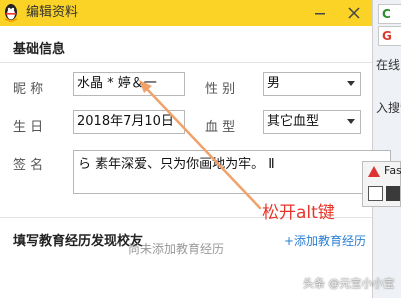 This screenshot has width=401, height=298. Describe the element at coordinates (393, 193) in the screenshot. I see `app-icon` at that location.